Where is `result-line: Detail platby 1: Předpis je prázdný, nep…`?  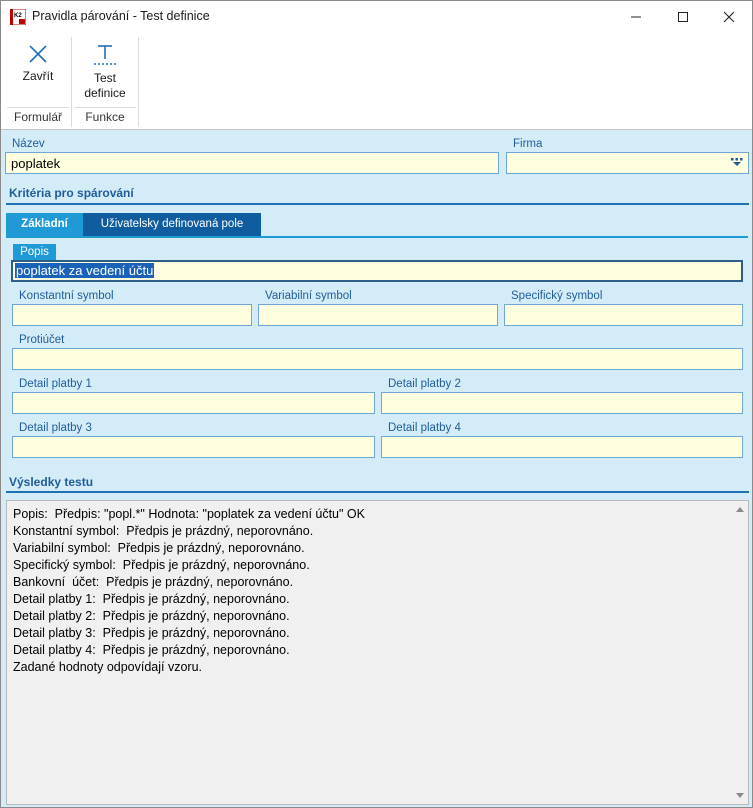
result-line: Detail platby 1: Předpis je prázdný, nep… is located at coordinates (151, 599).